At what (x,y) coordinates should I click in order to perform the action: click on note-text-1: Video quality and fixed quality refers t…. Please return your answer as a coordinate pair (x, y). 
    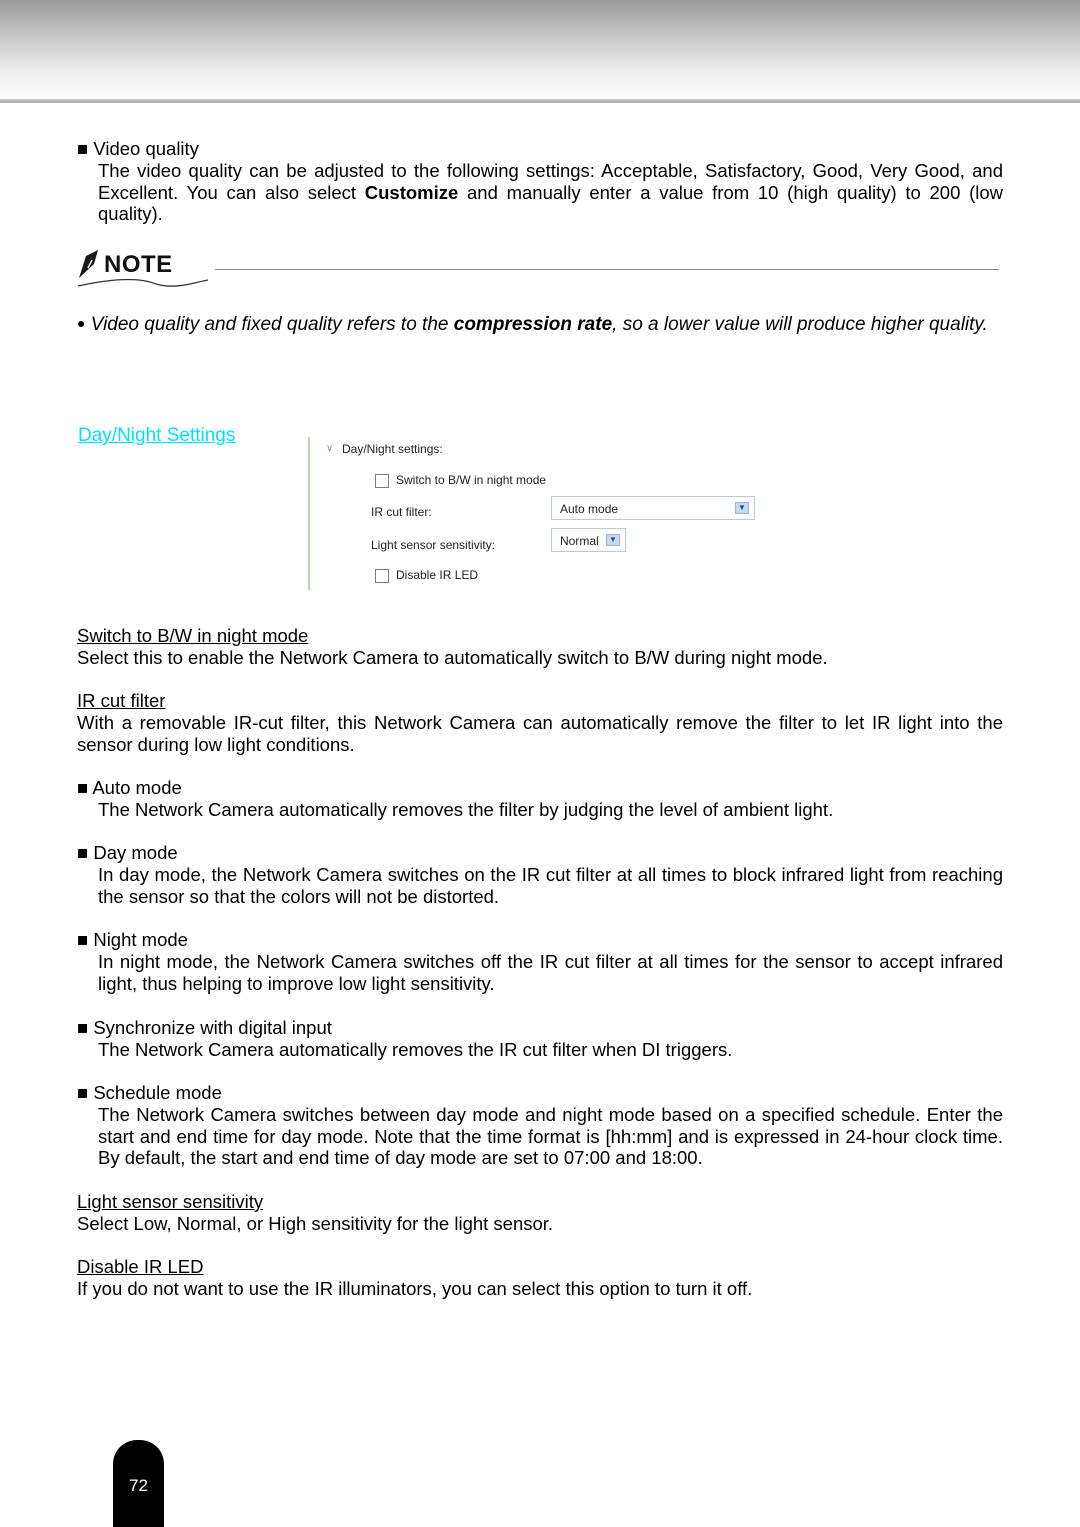
    Looking at the image, I should click on (272, 324).